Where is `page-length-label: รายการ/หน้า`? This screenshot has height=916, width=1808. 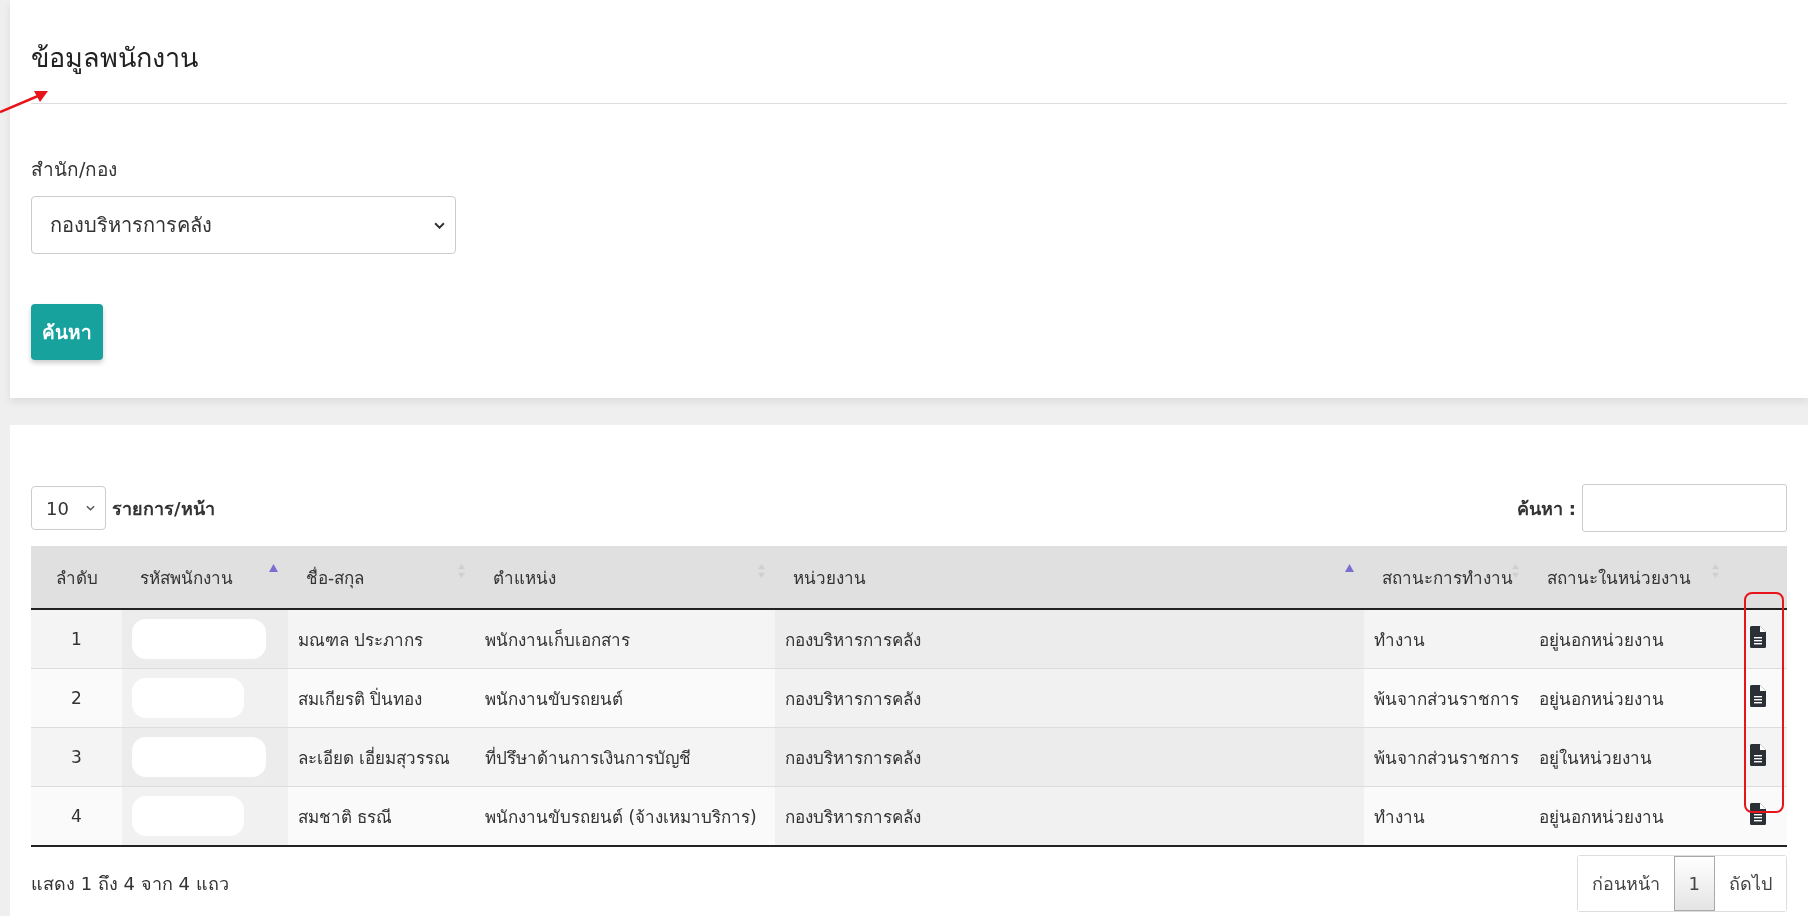
page-length-label: รายการ/หน้า is located at coordinates (163, 508).